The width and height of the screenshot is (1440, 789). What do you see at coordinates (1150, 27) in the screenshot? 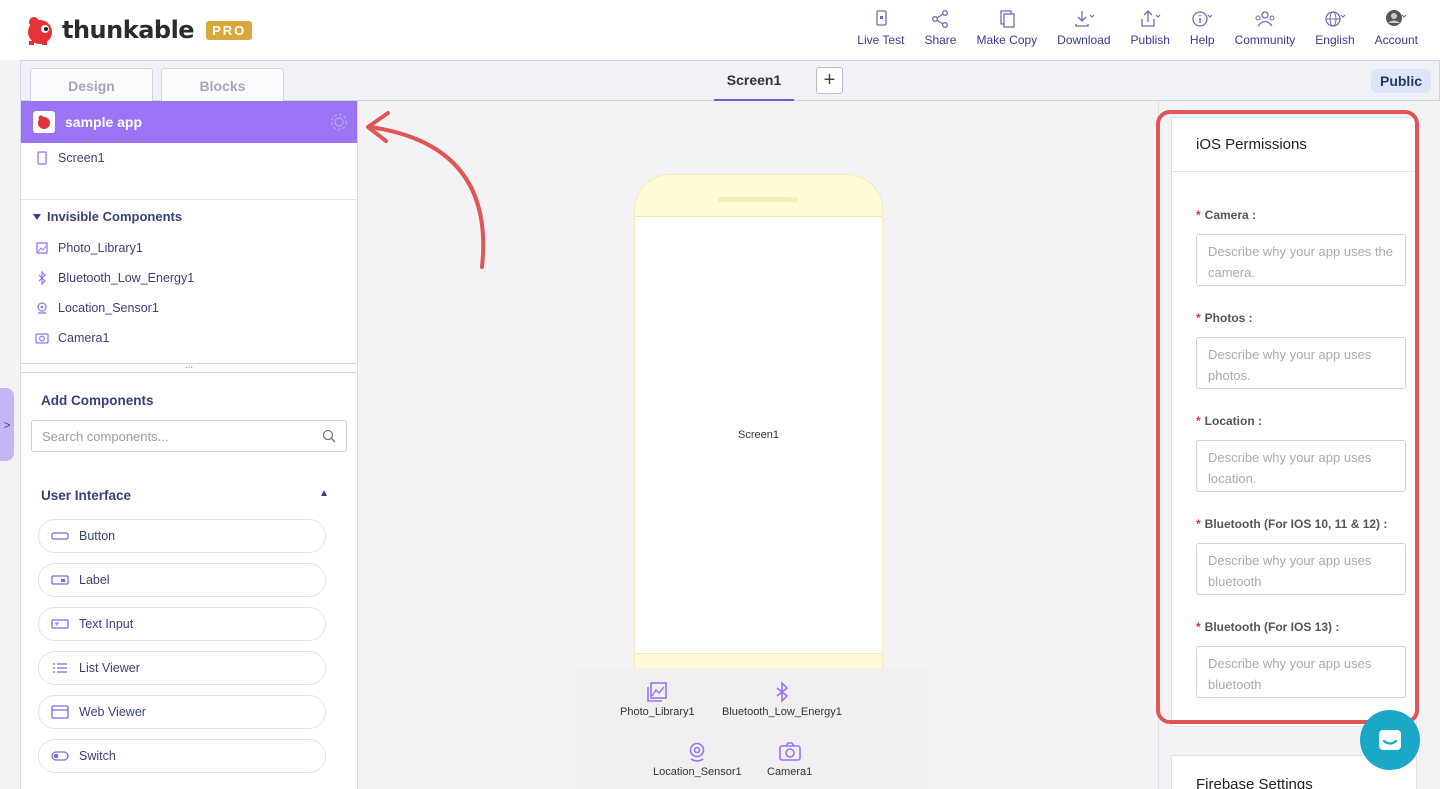
I see `publish-button: Publish` at bounding box center [1150, 27].